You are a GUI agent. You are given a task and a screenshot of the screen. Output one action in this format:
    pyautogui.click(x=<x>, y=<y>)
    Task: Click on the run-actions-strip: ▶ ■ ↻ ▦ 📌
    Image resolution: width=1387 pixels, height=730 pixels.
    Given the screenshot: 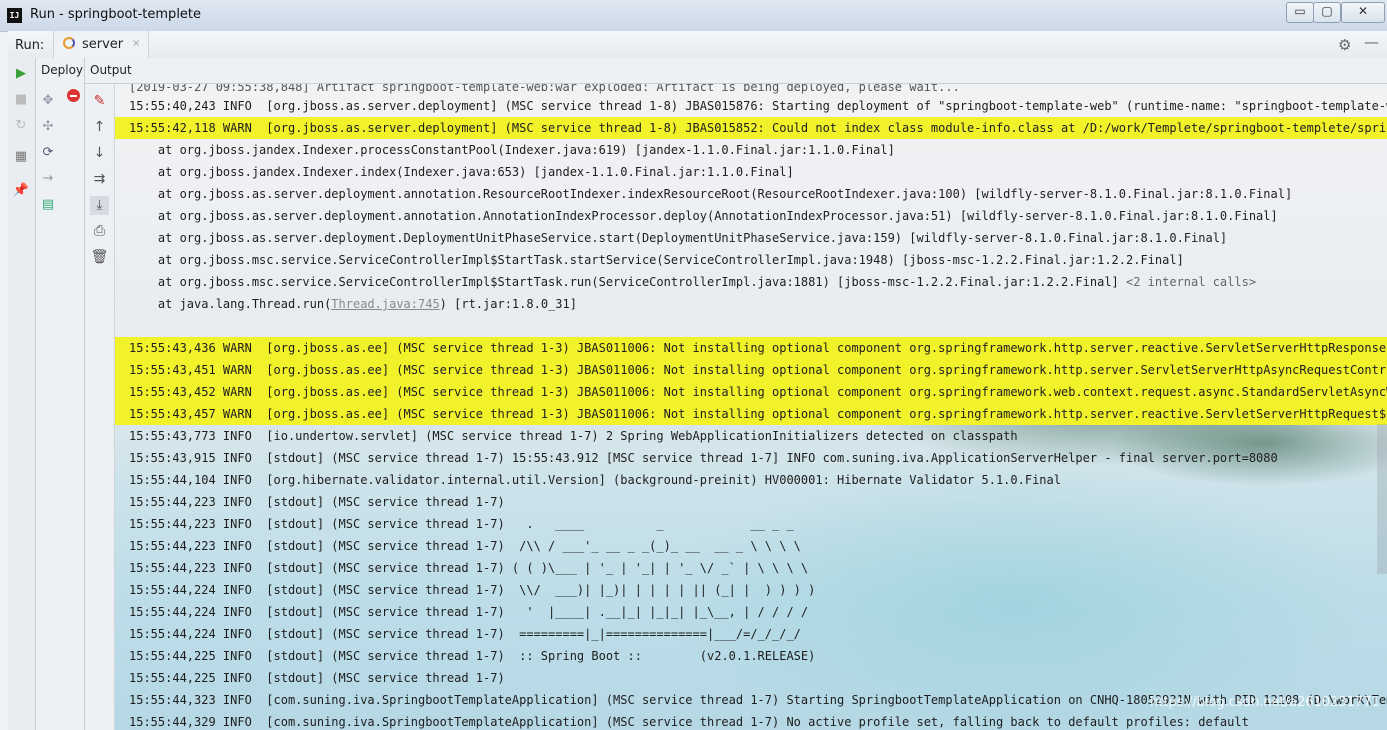 What is the action you would take?
    pyautogui.click(x=22, y=394)
    